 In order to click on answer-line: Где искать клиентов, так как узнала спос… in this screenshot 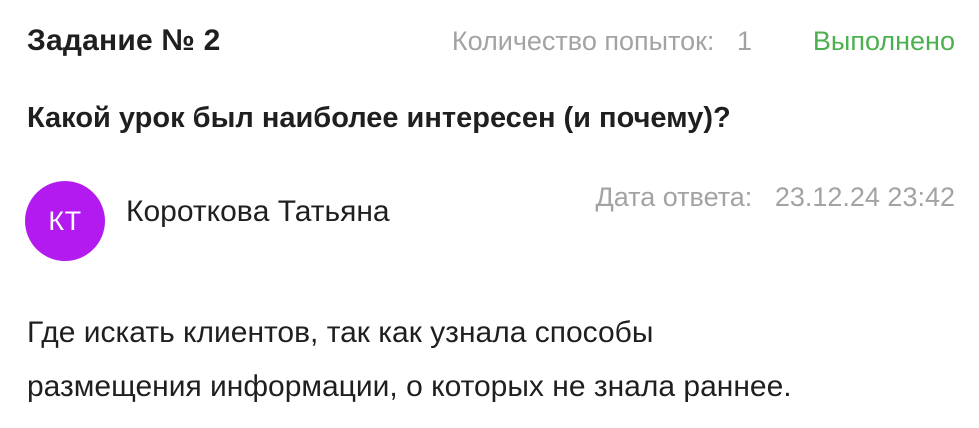, I will do `click(340, 332)`.